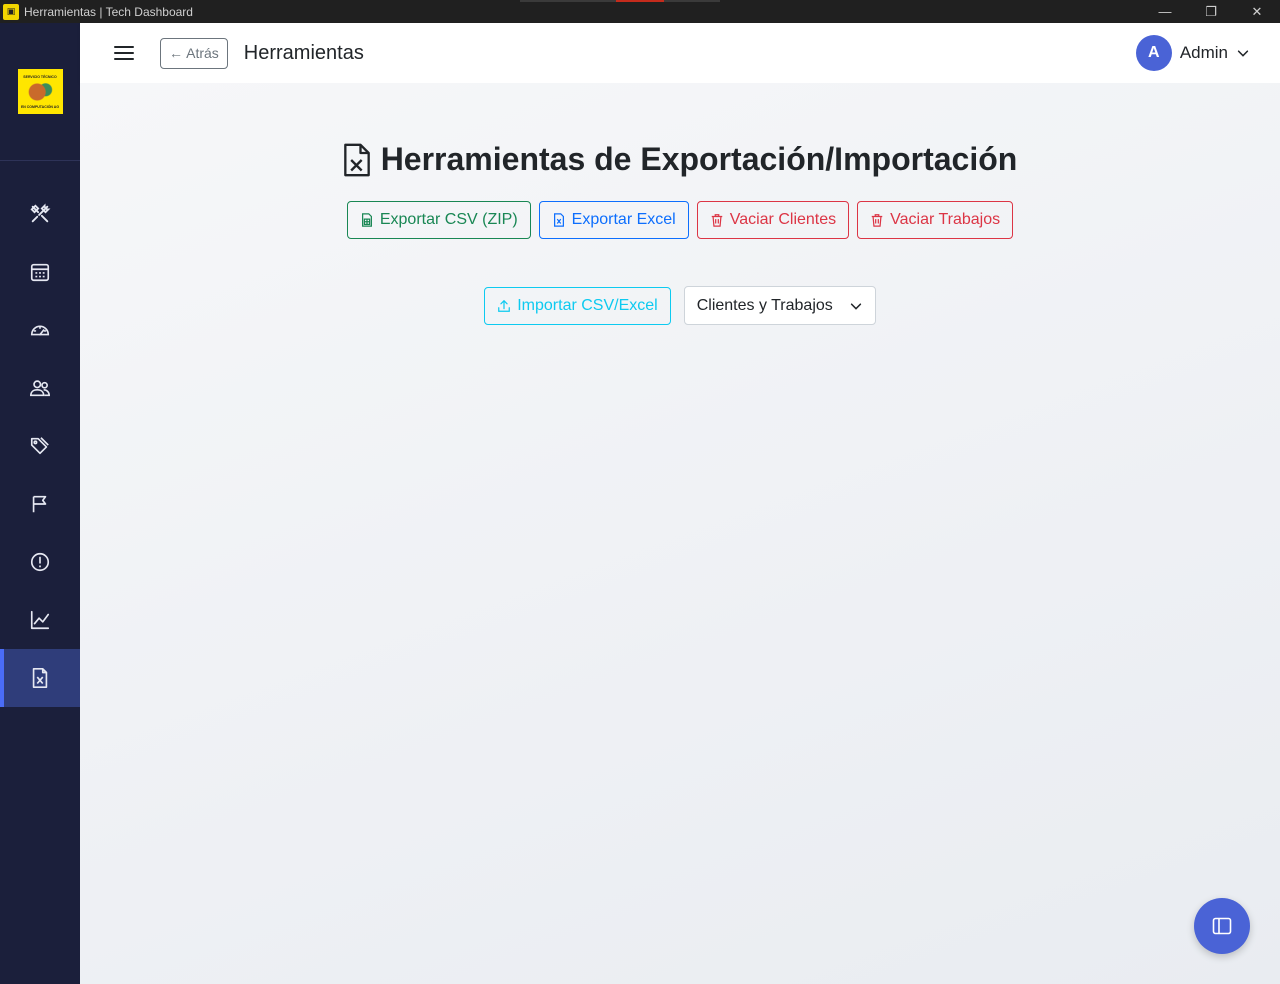  What do you see at coordinates (504, 305) in the screenshot?
I see `upload-icon` at bounding box center [504, 305].